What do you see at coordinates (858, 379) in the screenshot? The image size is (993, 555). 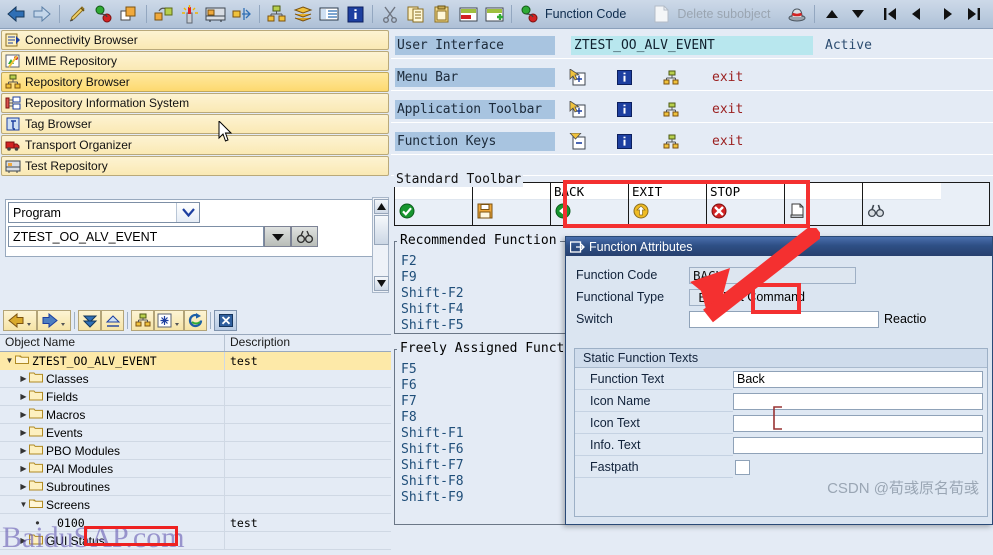 I see `static-function-text-input: Back` at bounding box center [858, 379].